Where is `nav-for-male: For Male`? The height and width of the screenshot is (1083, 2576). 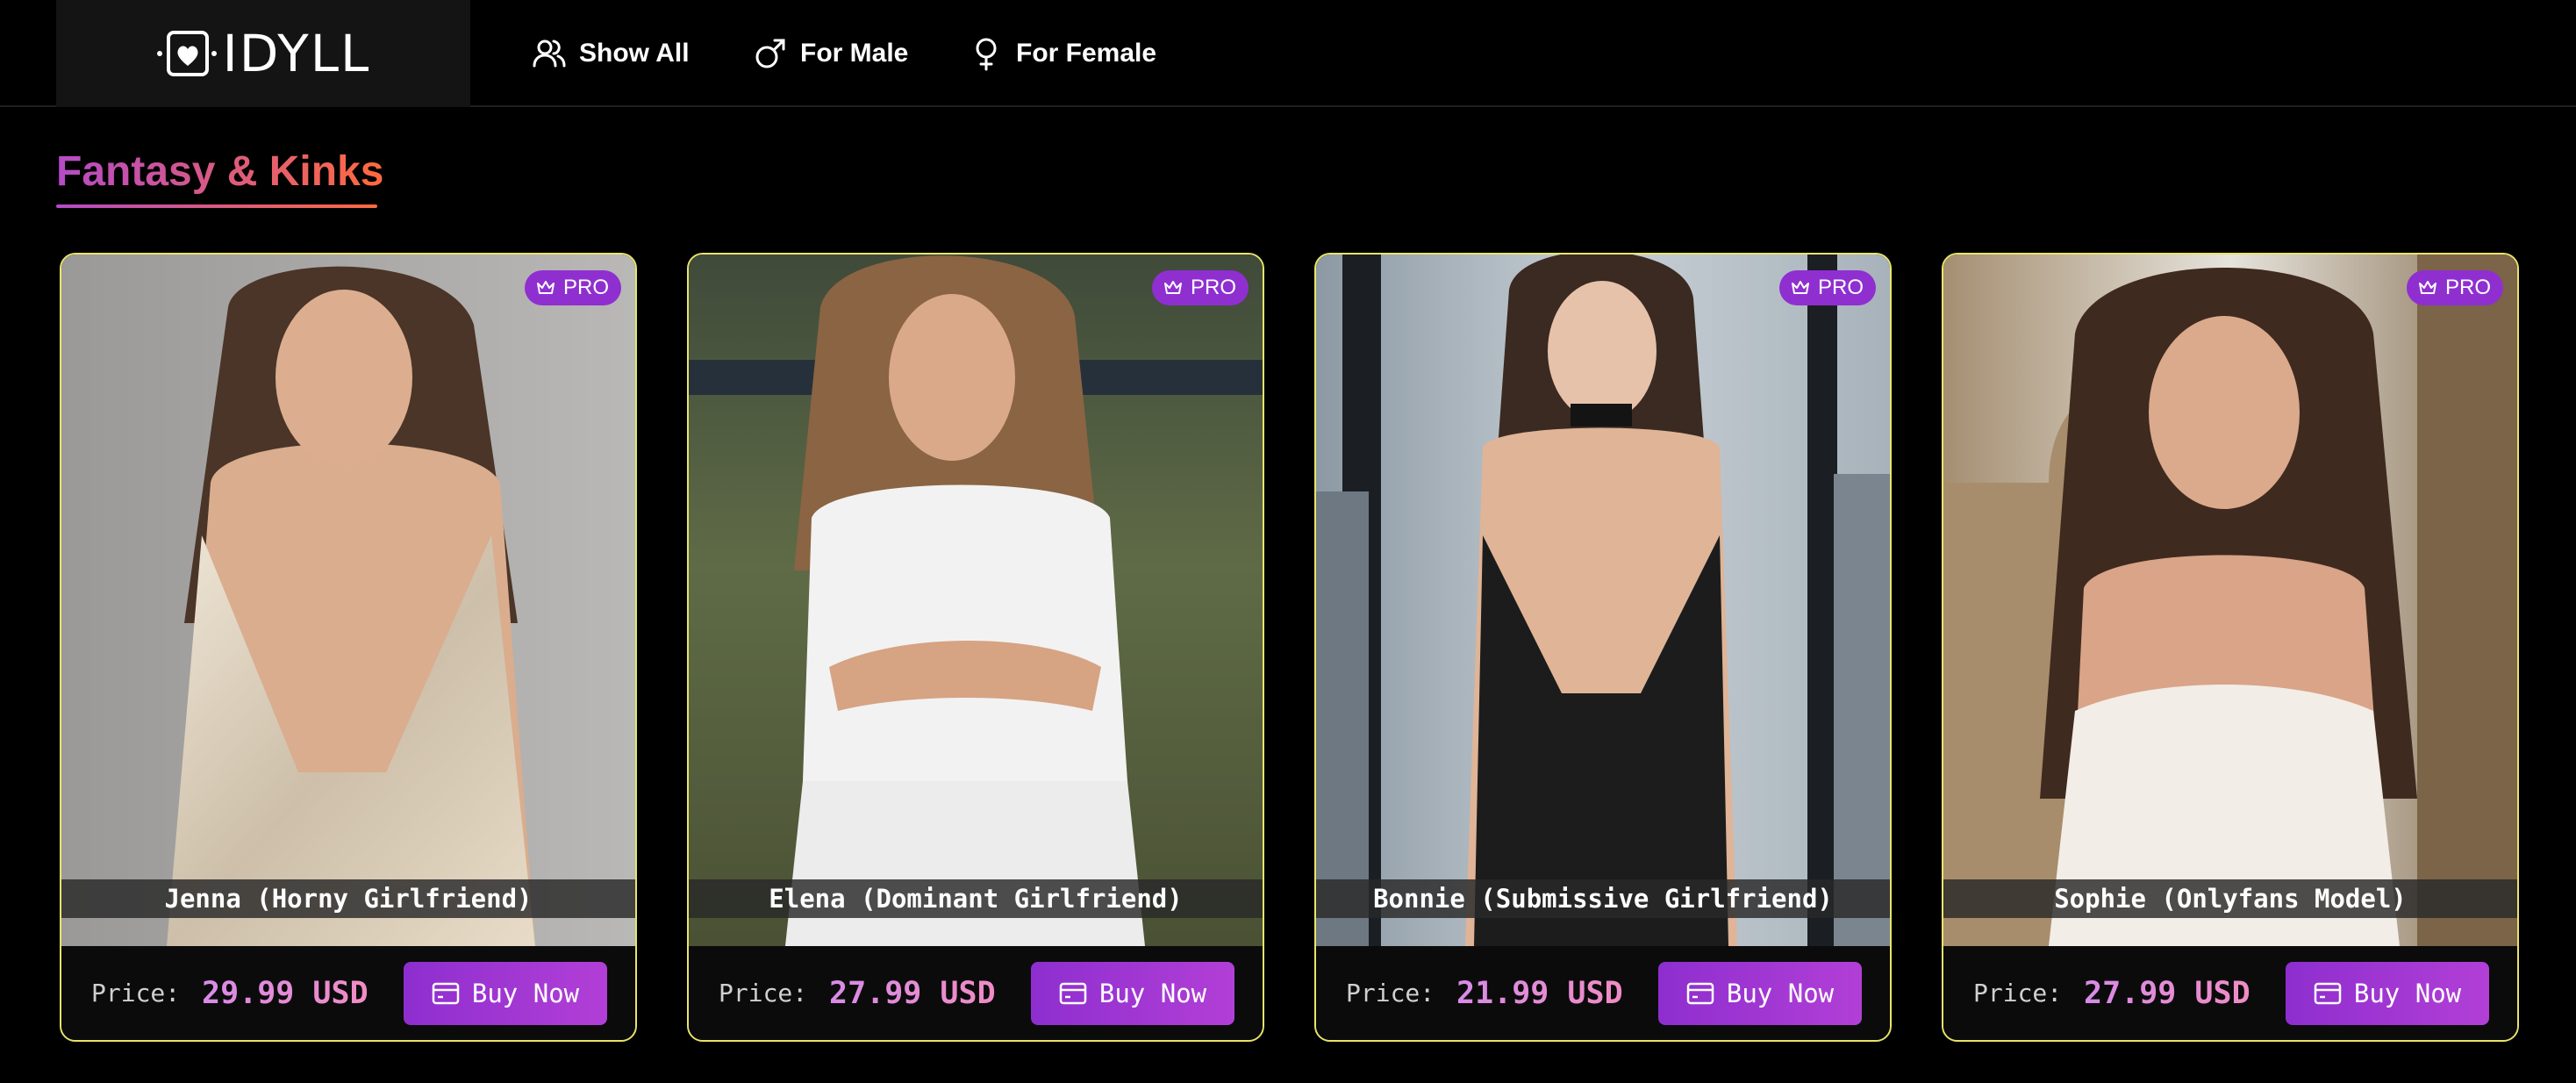 nav-for-male: For Male is located at coordinates (830, 53).